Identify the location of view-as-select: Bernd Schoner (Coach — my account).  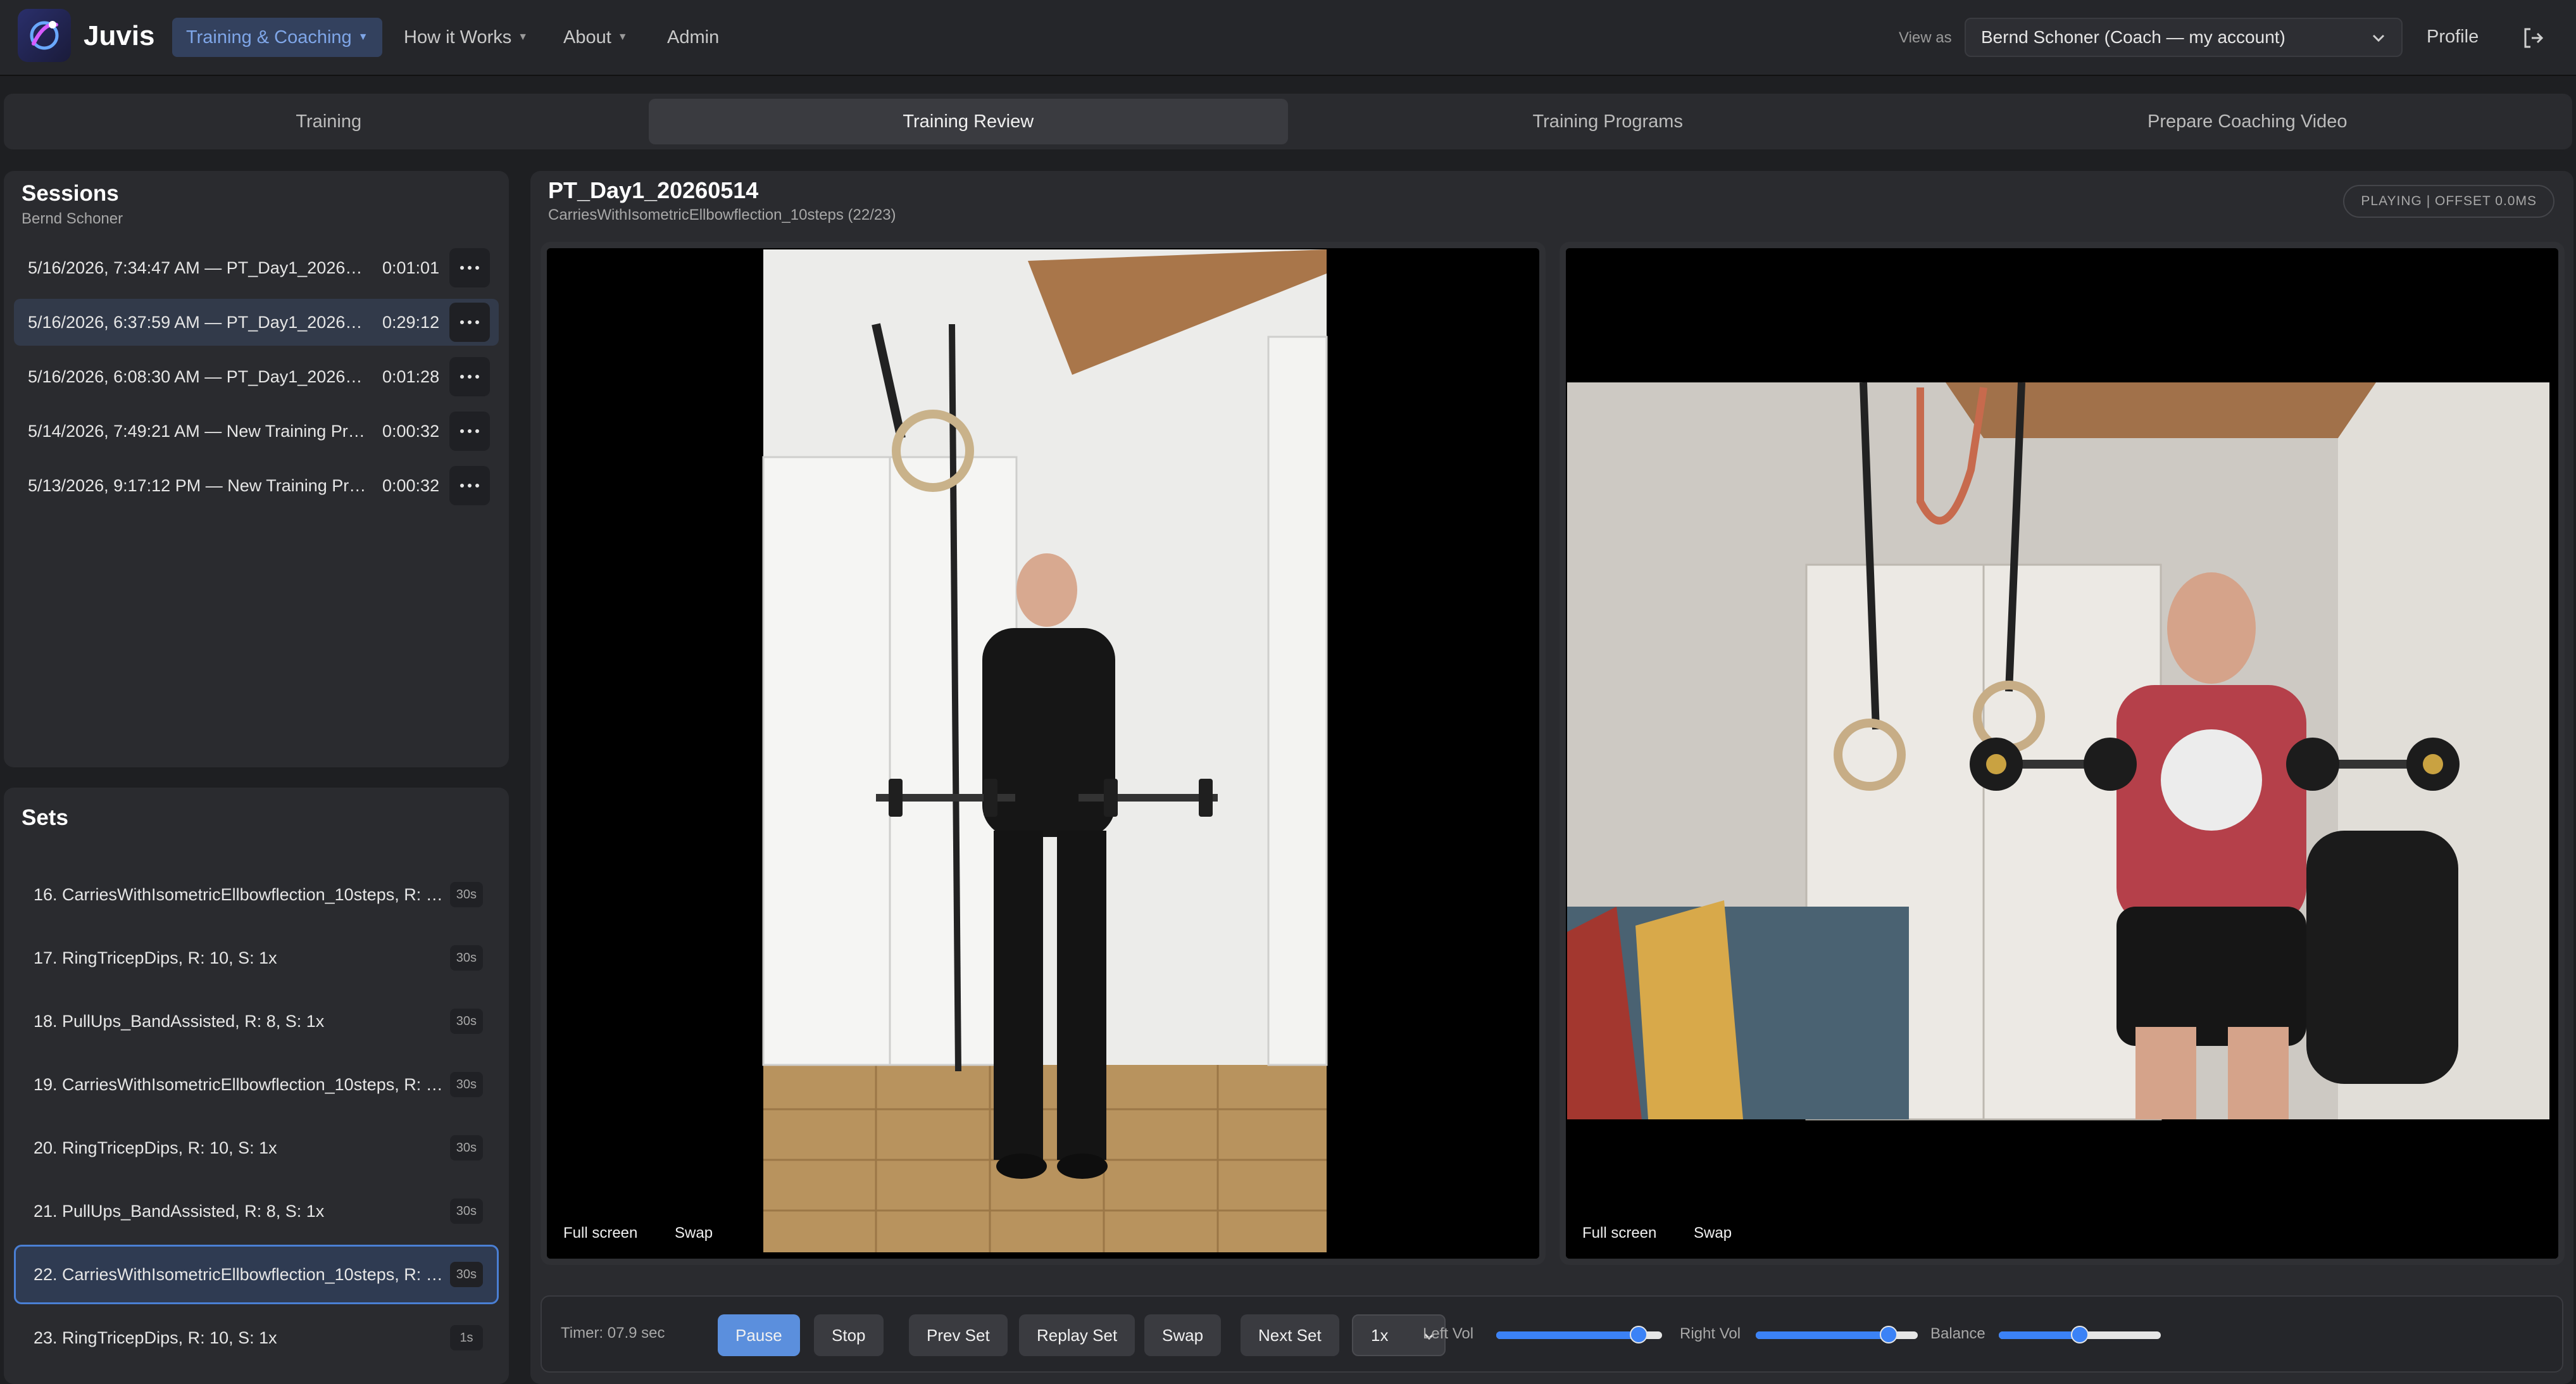
(2184, 37).